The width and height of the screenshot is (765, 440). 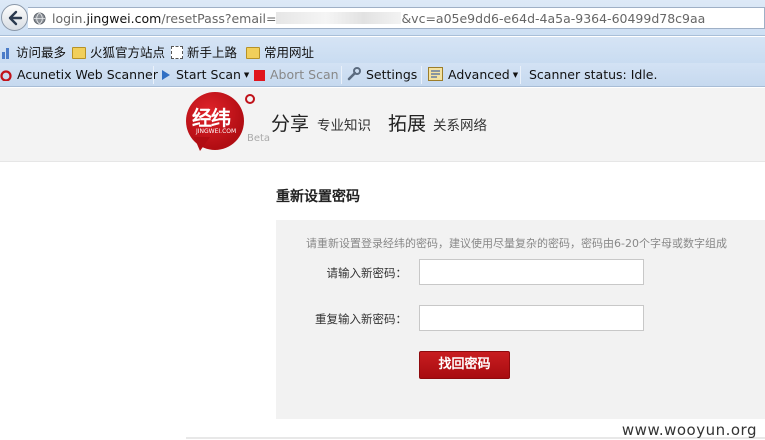 What do you see at coordinates (531, 272) in the screenshot?
I see `new-password-input` at bounding box center [531, 272].